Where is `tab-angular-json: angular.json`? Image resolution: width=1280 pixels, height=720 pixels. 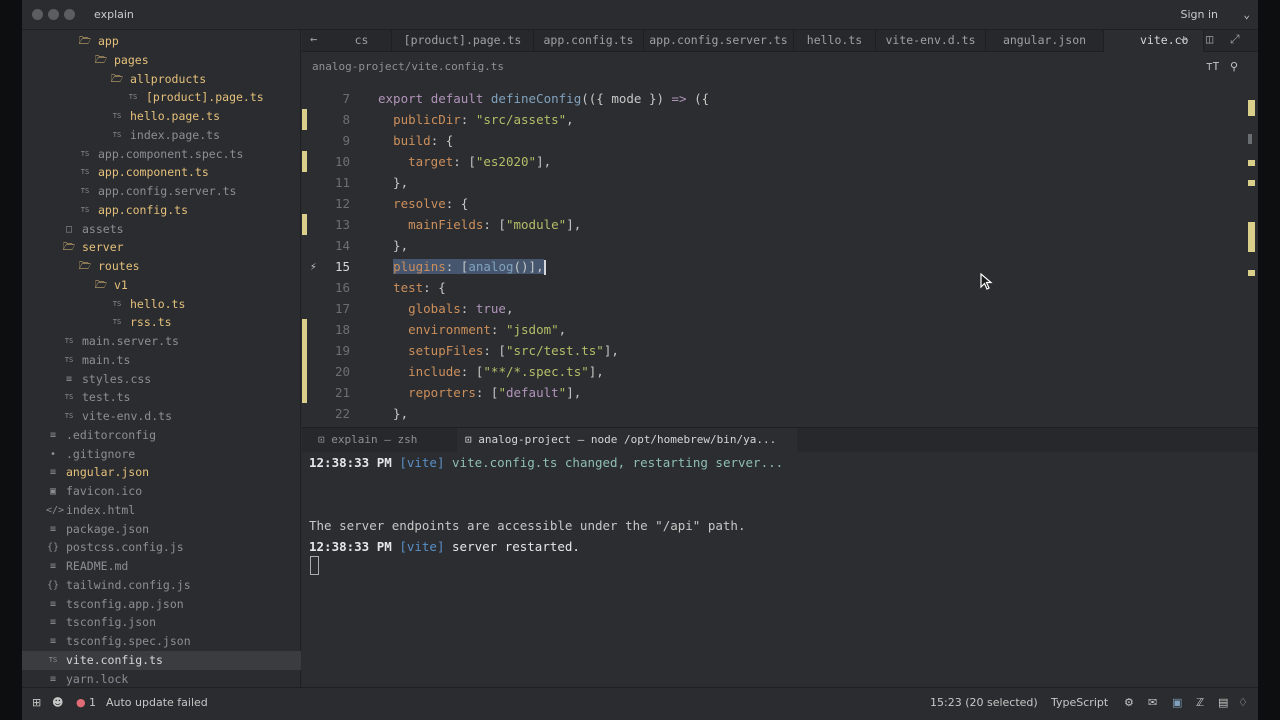
tab-angular-json: angular.json is located at coordinates (1045, 41).